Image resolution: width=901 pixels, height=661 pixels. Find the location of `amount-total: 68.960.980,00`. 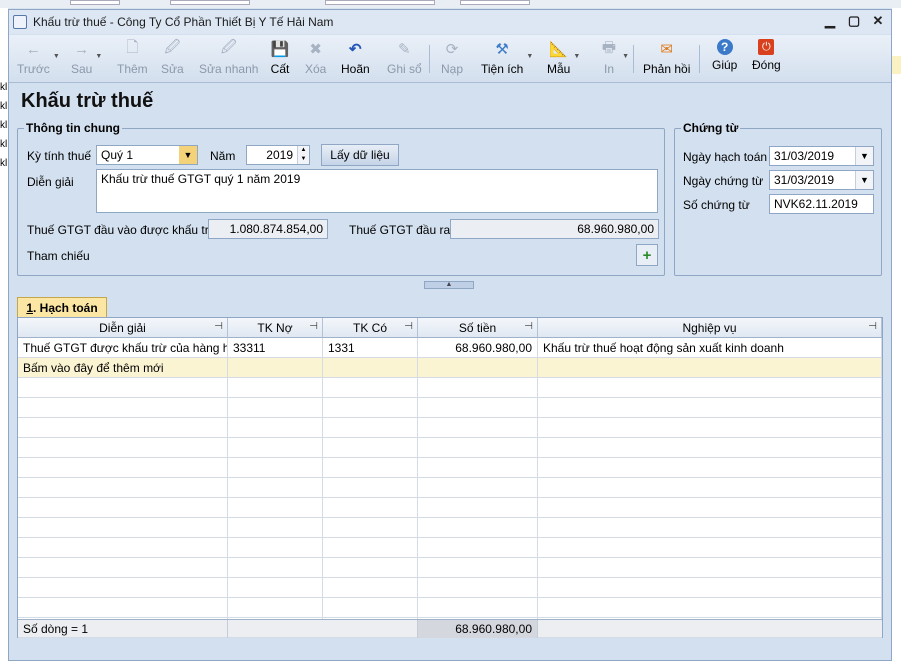

amount-total: 68.960.980,00 is located at coordinates (478, 629).